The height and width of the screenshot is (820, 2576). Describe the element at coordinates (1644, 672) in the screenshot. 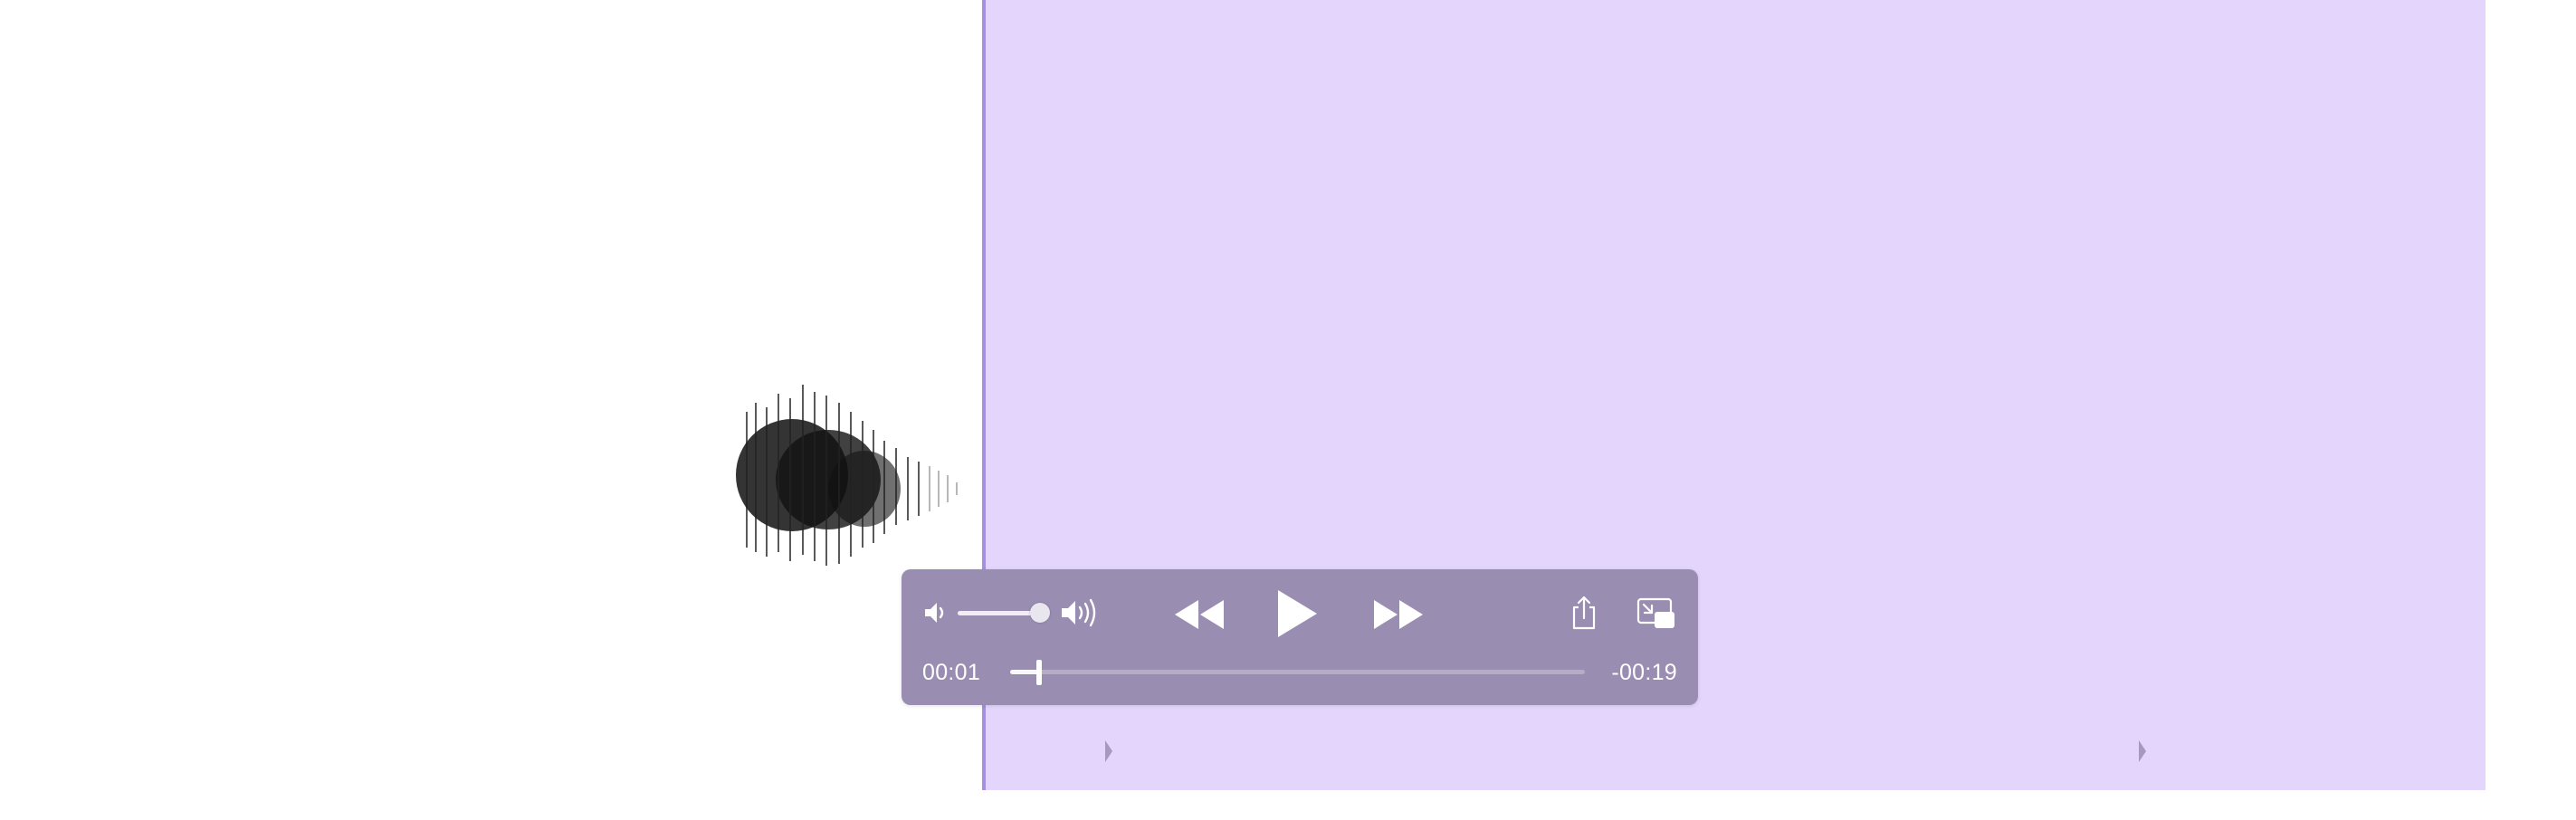

I see `remaining-time: -00:19` at that location.